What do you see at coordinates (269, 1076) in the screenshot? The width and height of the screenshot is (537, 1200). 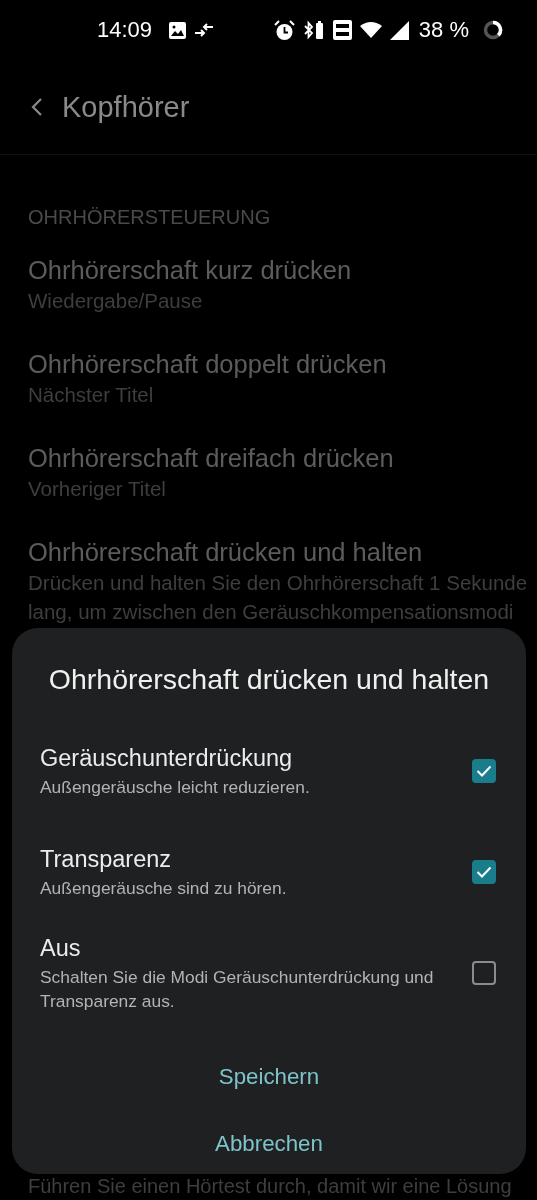 I see `dialog-button: Speichern` at bounding box center [269, 1076].